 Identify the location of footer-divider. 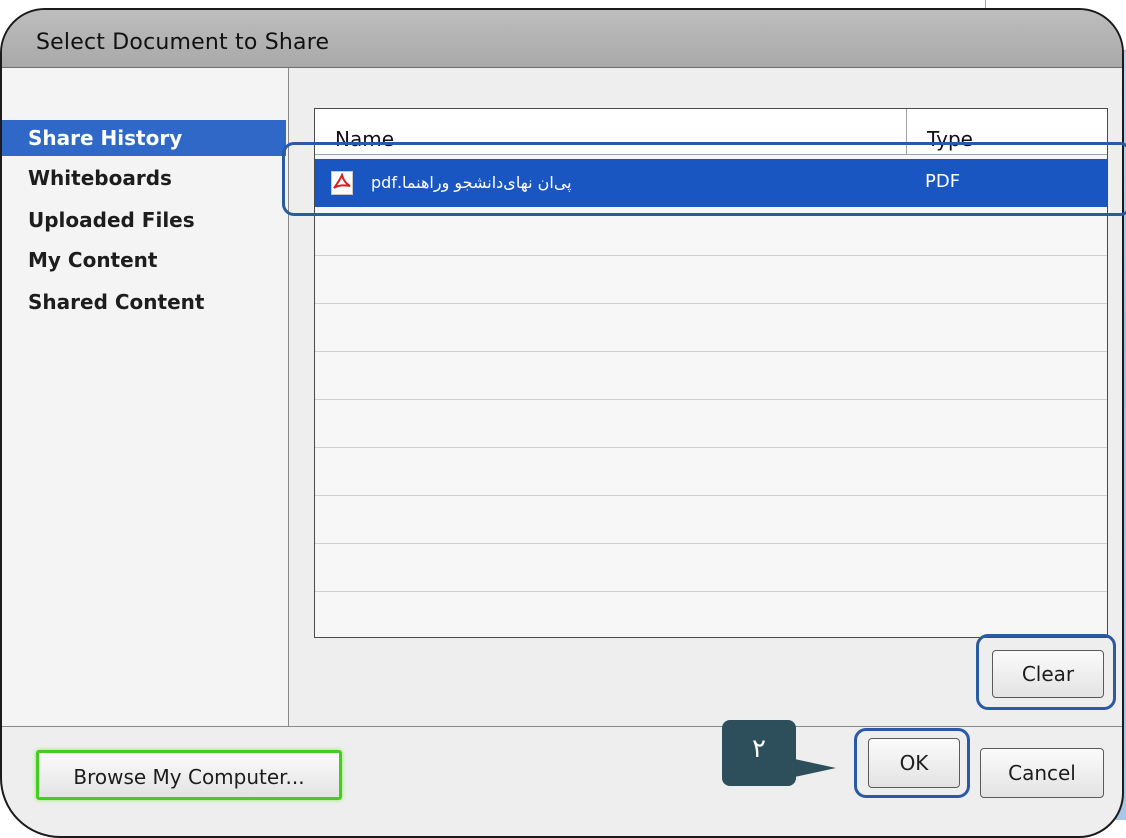
(562, 726).